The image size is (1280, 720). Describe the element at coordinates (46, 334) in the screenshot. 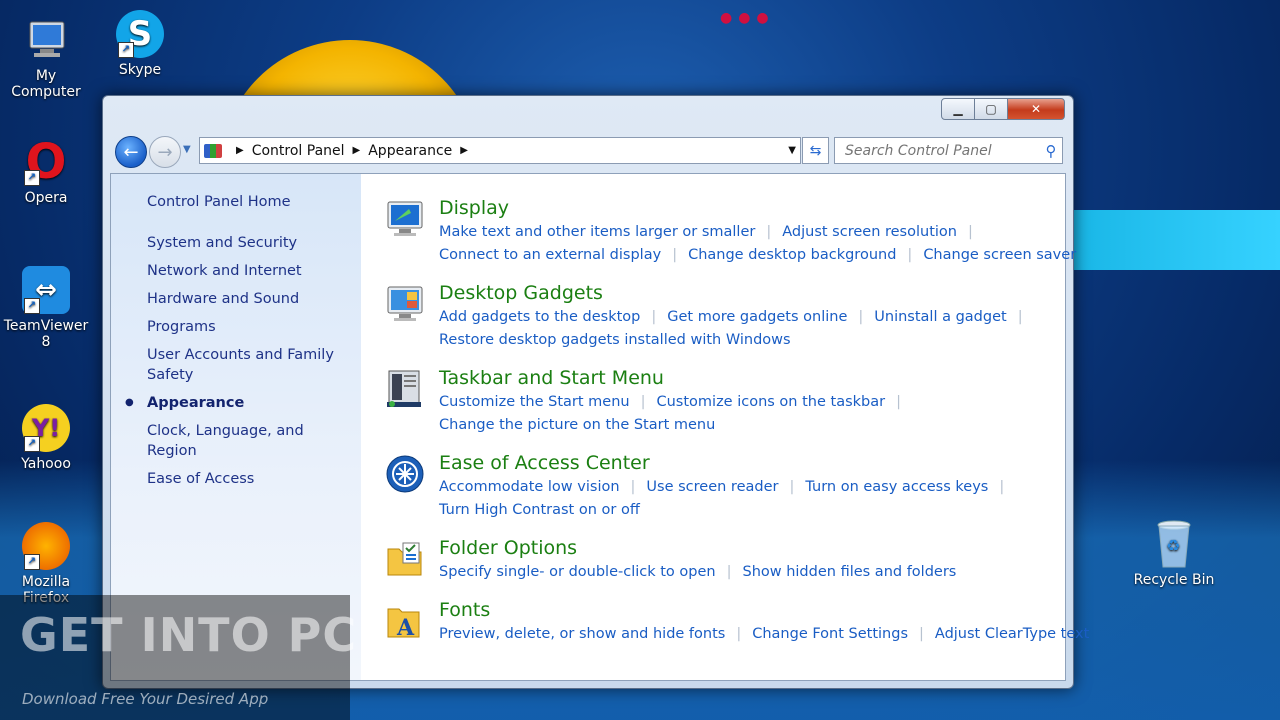

I see `desktop-icon-label: TeamViewer 8` at that location.